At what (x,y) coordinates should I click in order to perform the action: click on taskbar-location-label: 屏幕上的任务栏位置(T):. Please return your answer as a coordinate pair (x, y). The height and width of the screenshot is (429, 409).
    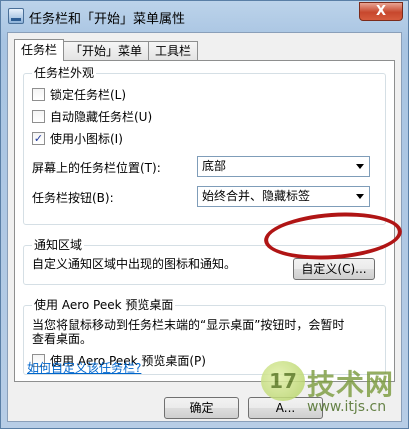
    Looking at the image, I should click on (96, 168).